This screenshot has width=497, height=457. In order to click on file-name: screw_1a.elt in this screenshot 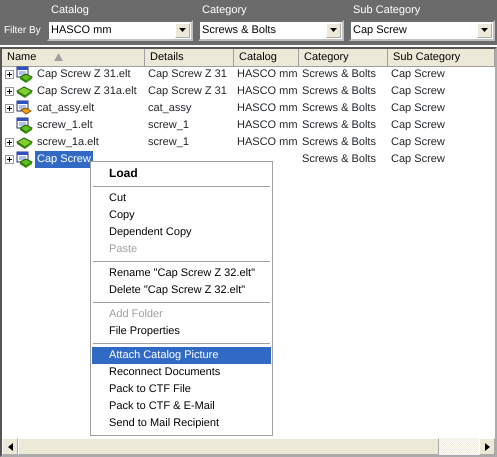, I will do `click(68, 142)`.